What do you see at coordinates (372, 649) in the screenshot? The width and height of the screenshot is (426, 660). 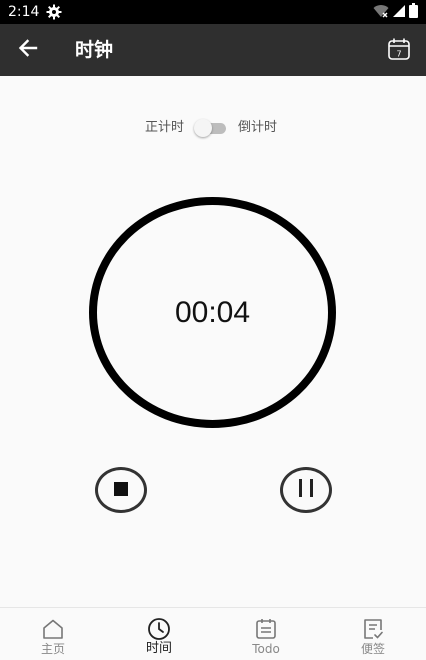 I see `nav-label-notes: 便签` at bounding box center [372, 649].